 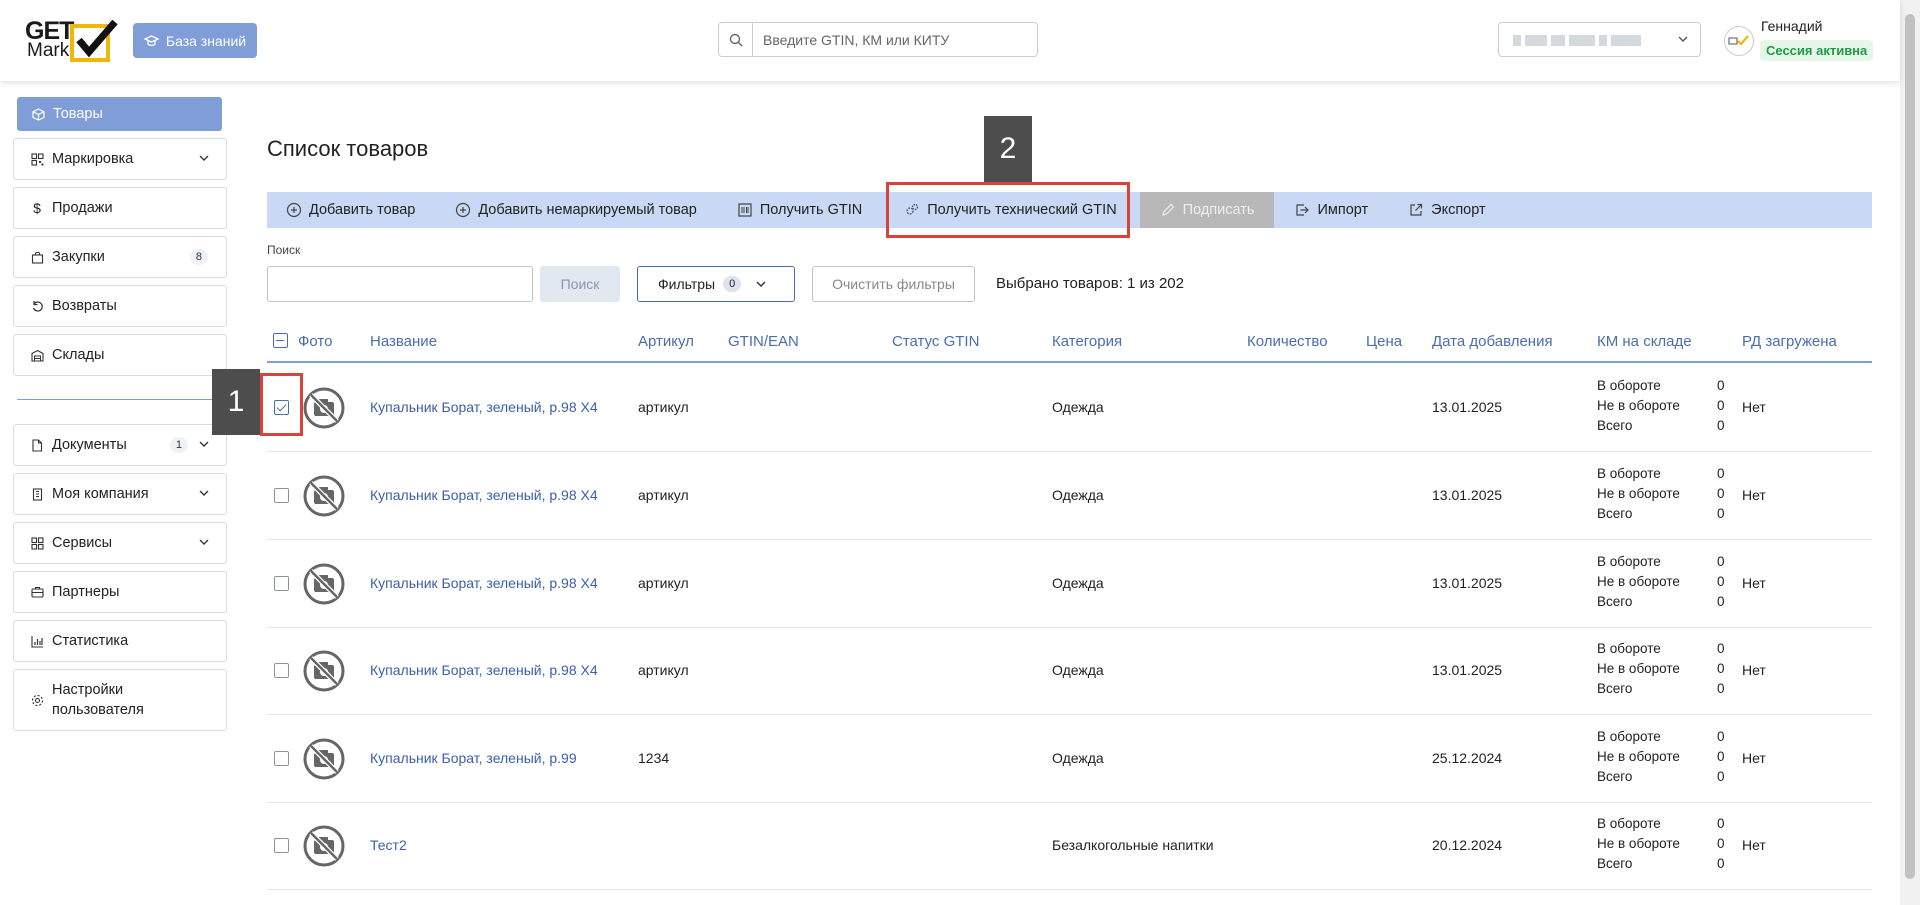 What do you see at coordinates (1644, 341) in the screenshot?
I see `column-km-stock: КМ на складе` at bounding box center [1644, 341].